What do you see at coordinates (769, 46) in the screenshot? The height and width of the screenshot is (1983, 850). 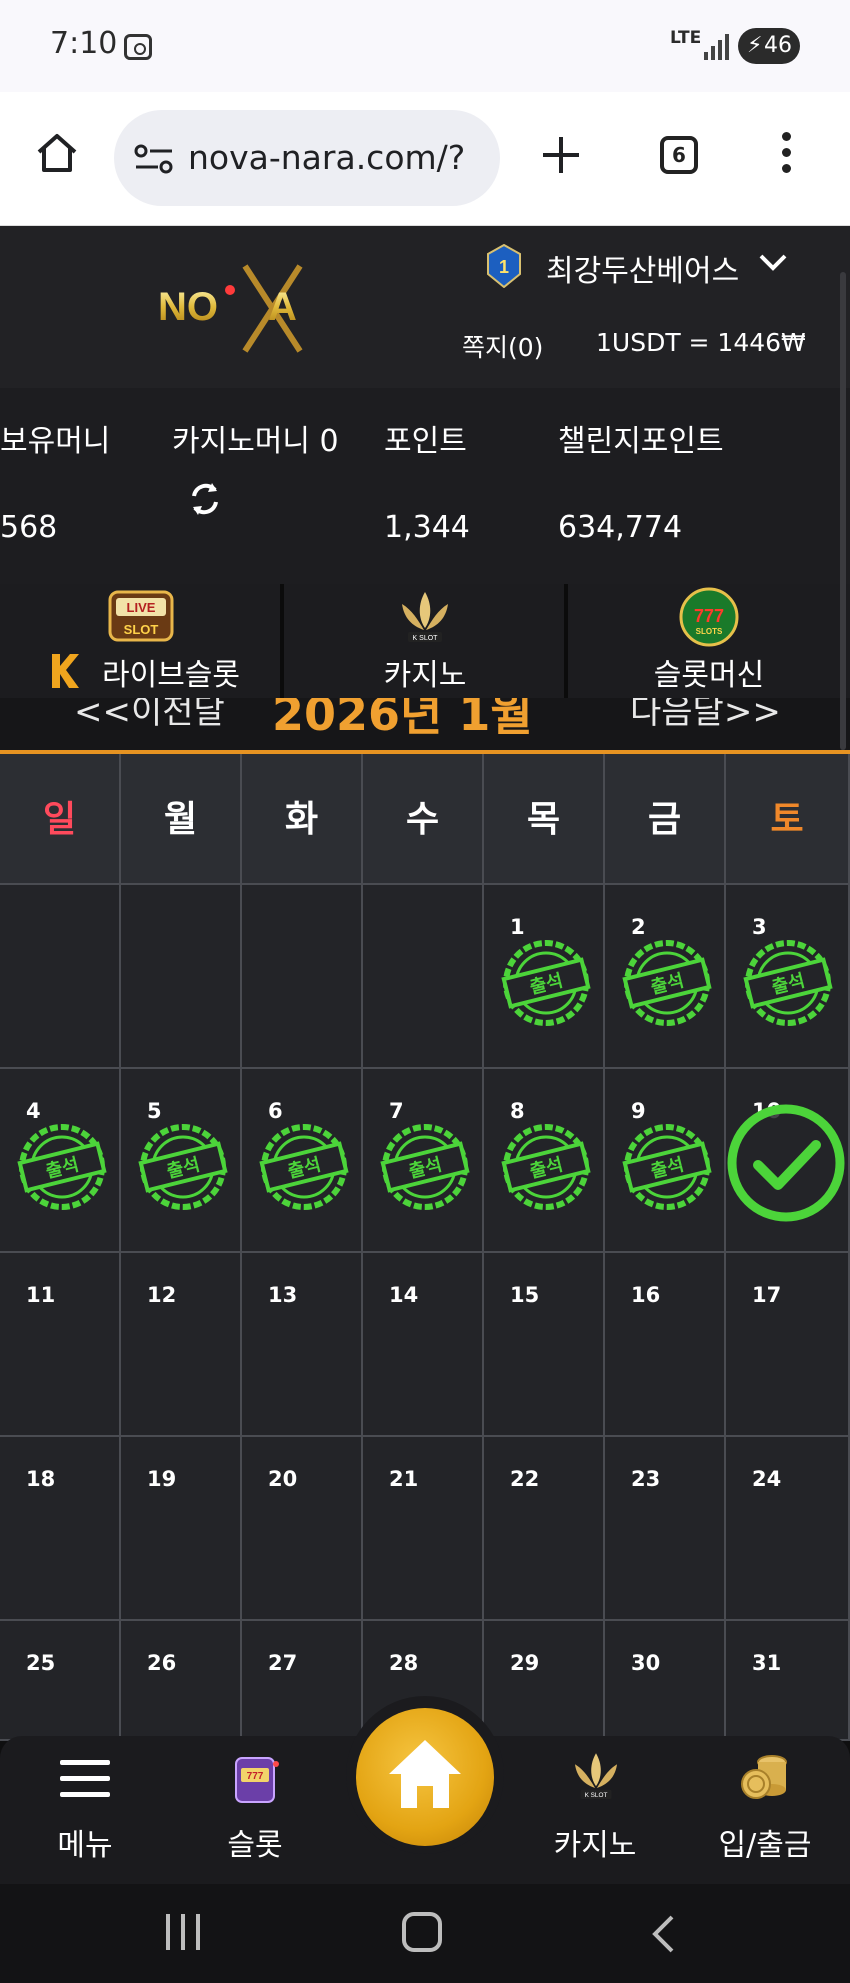 I see `battery-icon: ⚡ 46` at bounding box center [769, 46].